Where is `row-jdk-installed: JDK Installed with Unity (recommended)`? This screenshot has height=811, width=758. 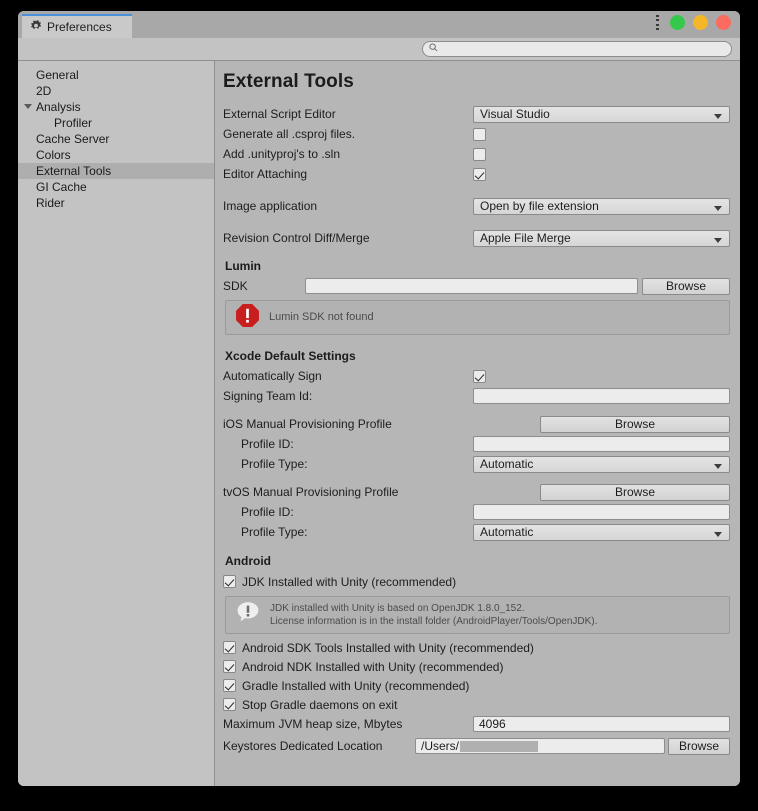
row-jdk-installed: JDK Installed with Unity (recommended) is located at coordinates (476, 581).